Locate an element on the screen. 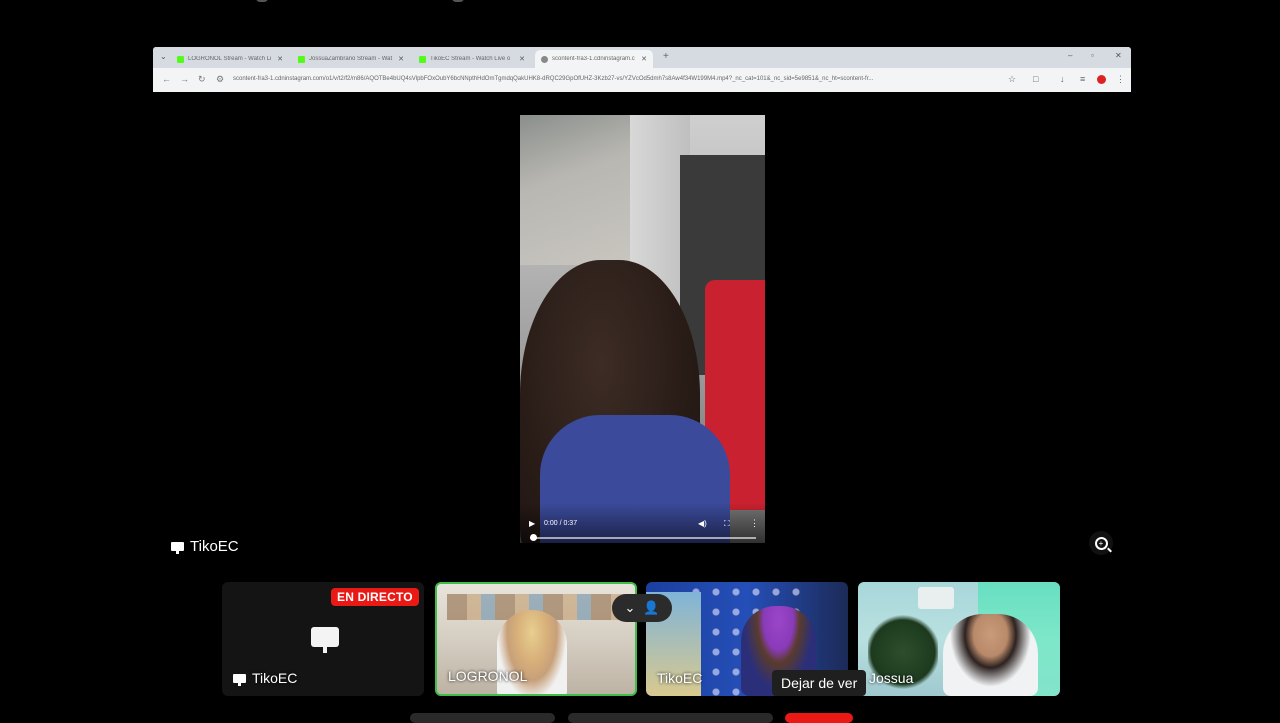 This screenshot has height=723, width=1280. window-close-icon: ✕ is located at coordinates (1118, 55).